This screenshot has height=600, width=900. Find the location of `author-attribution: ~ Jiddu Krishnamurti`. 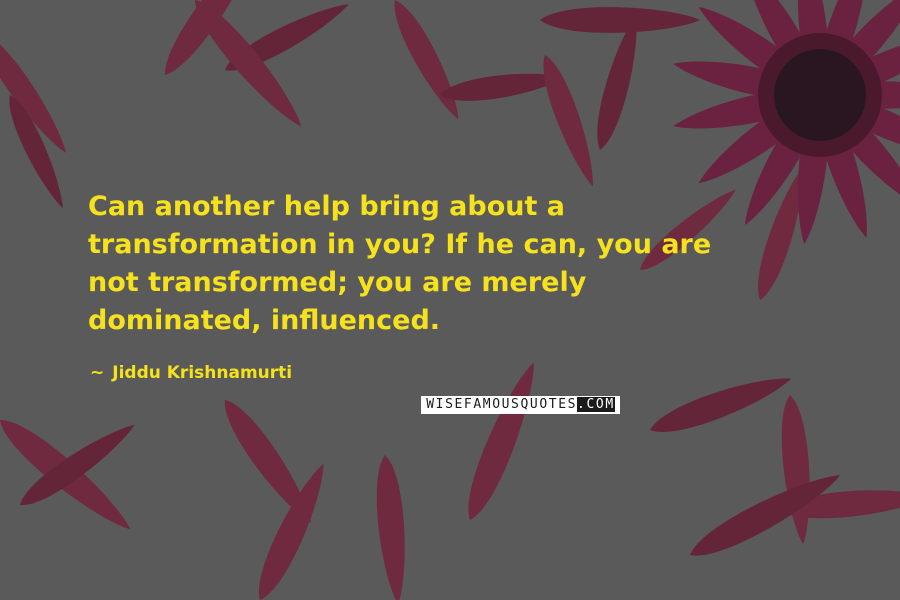

author-attribution: ~ Jiddu Krishnamurti is located at coordinates (191, 373).